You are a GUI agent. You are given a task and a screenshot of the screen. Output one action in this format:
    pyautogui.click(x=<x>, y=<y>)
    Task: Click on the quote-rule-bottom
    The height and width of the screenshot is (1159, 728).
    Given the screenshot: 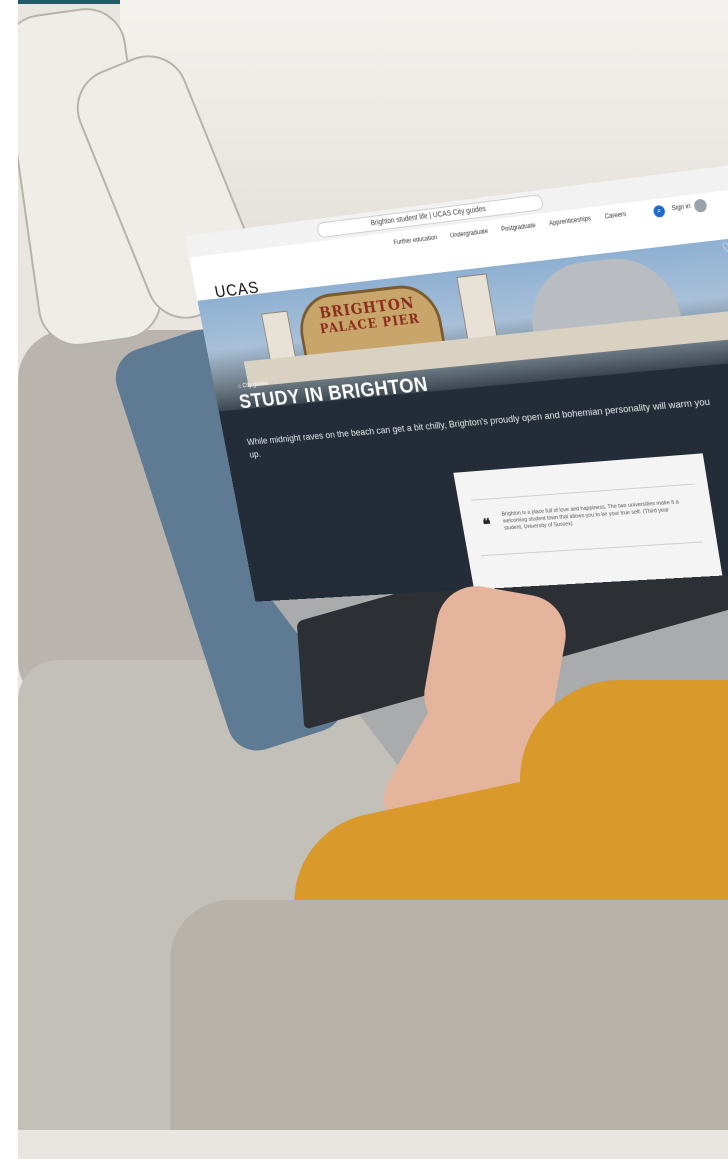 What is the action you would take?
    pyautogui.click(x=591, y=549)
    